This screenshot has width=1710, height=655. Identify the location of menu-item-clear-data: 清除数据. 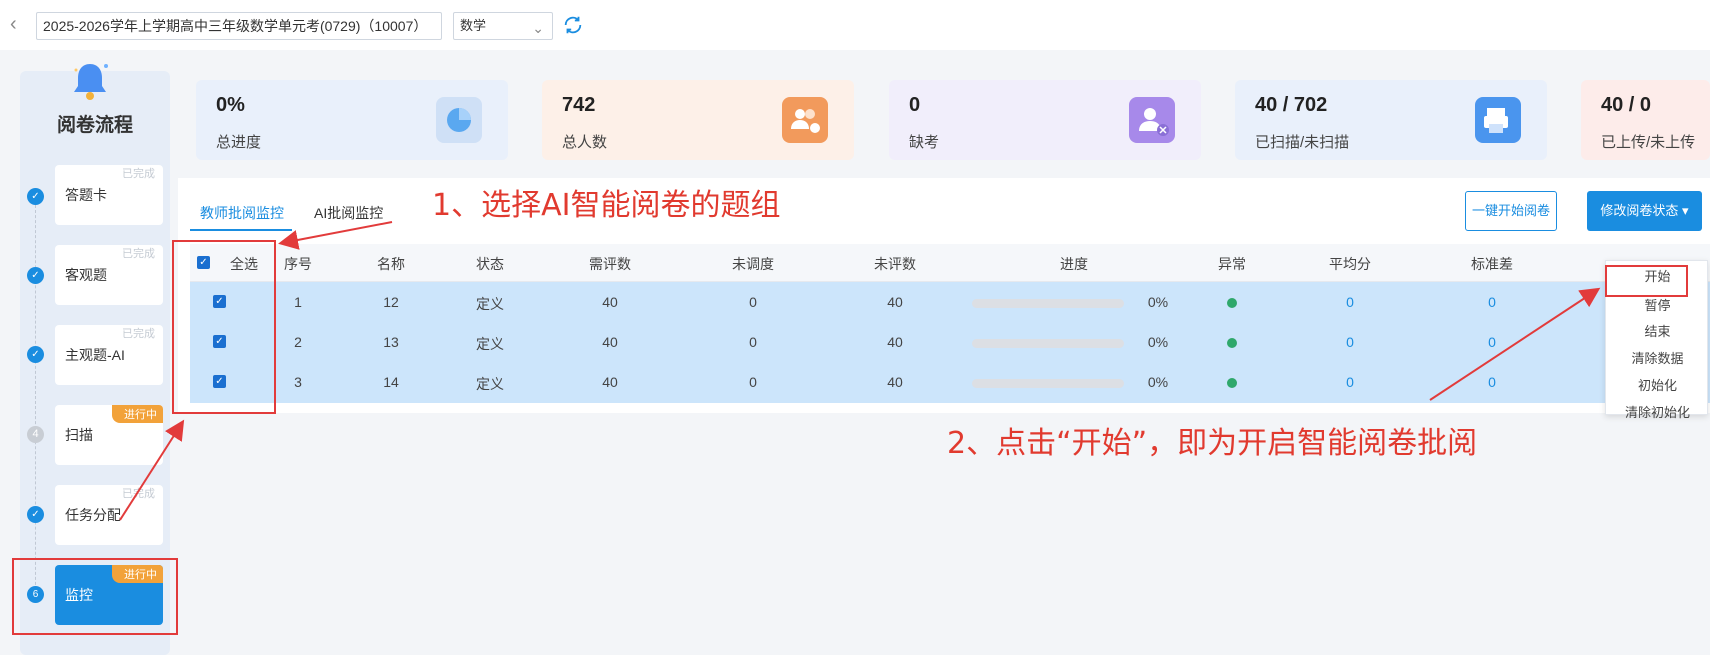
(1657, 359).